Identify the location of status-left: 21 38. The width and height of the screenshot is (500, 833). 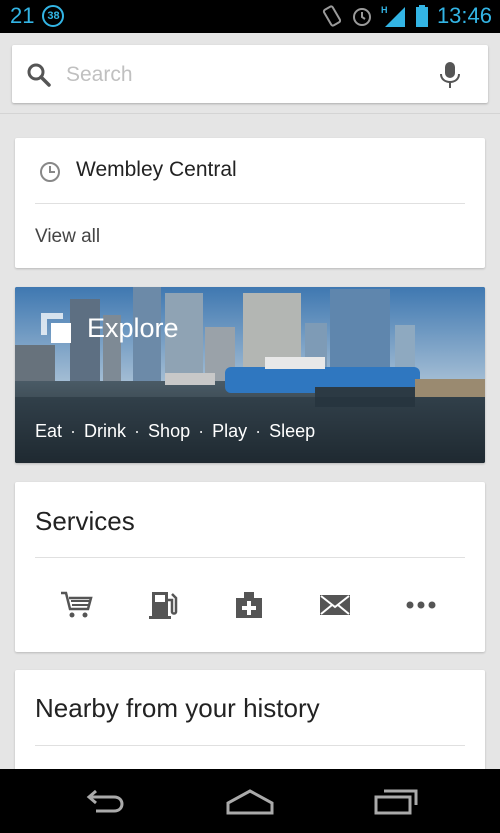
(37, 16).